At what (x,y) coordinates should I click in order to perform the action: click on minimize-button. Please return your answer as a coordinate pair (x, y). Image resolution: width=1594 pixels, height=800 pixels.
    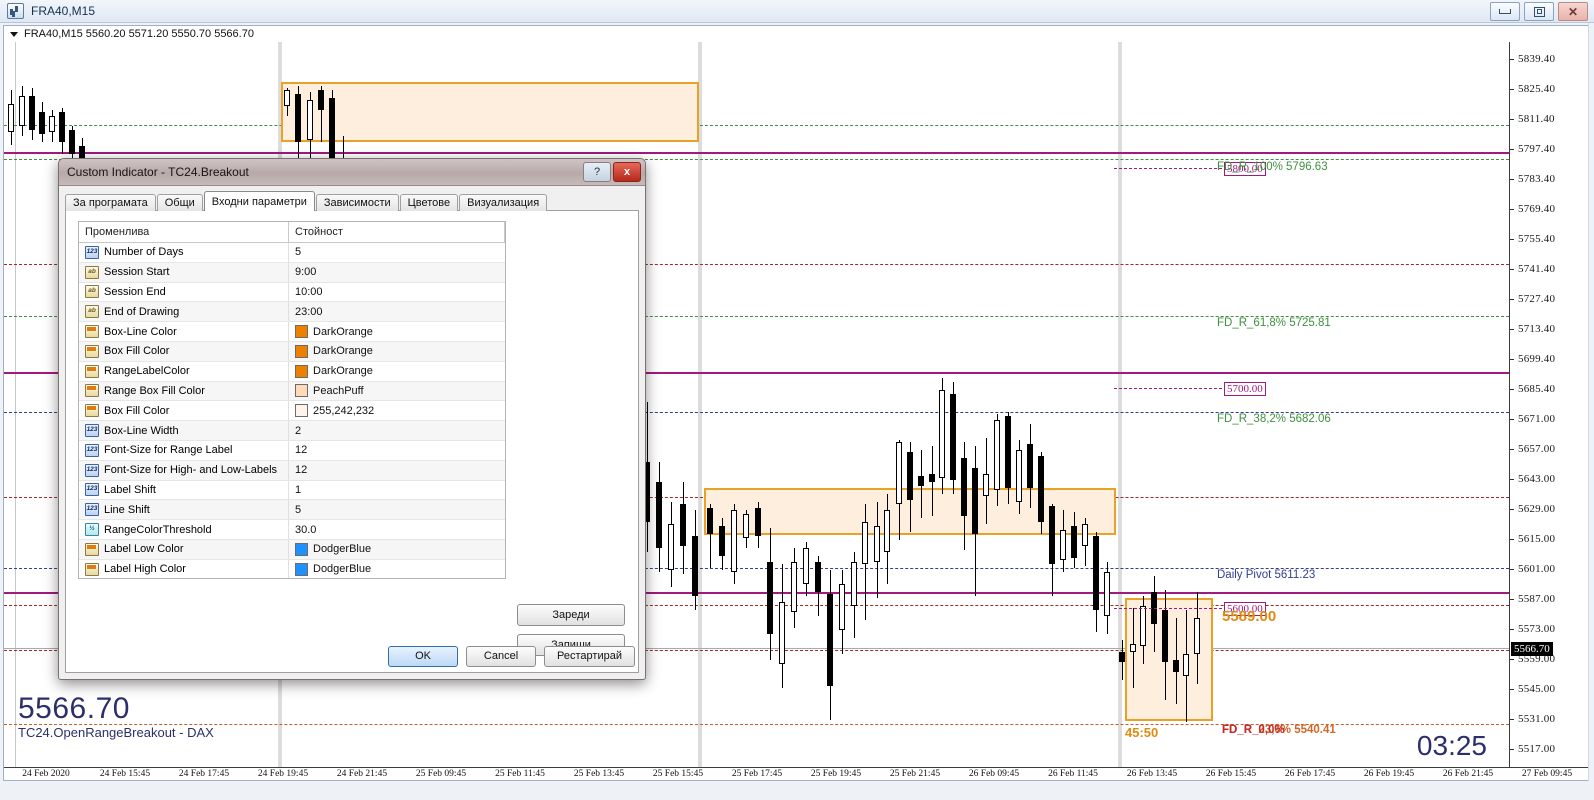
    Looking at the image, I should click on (1505, 11).